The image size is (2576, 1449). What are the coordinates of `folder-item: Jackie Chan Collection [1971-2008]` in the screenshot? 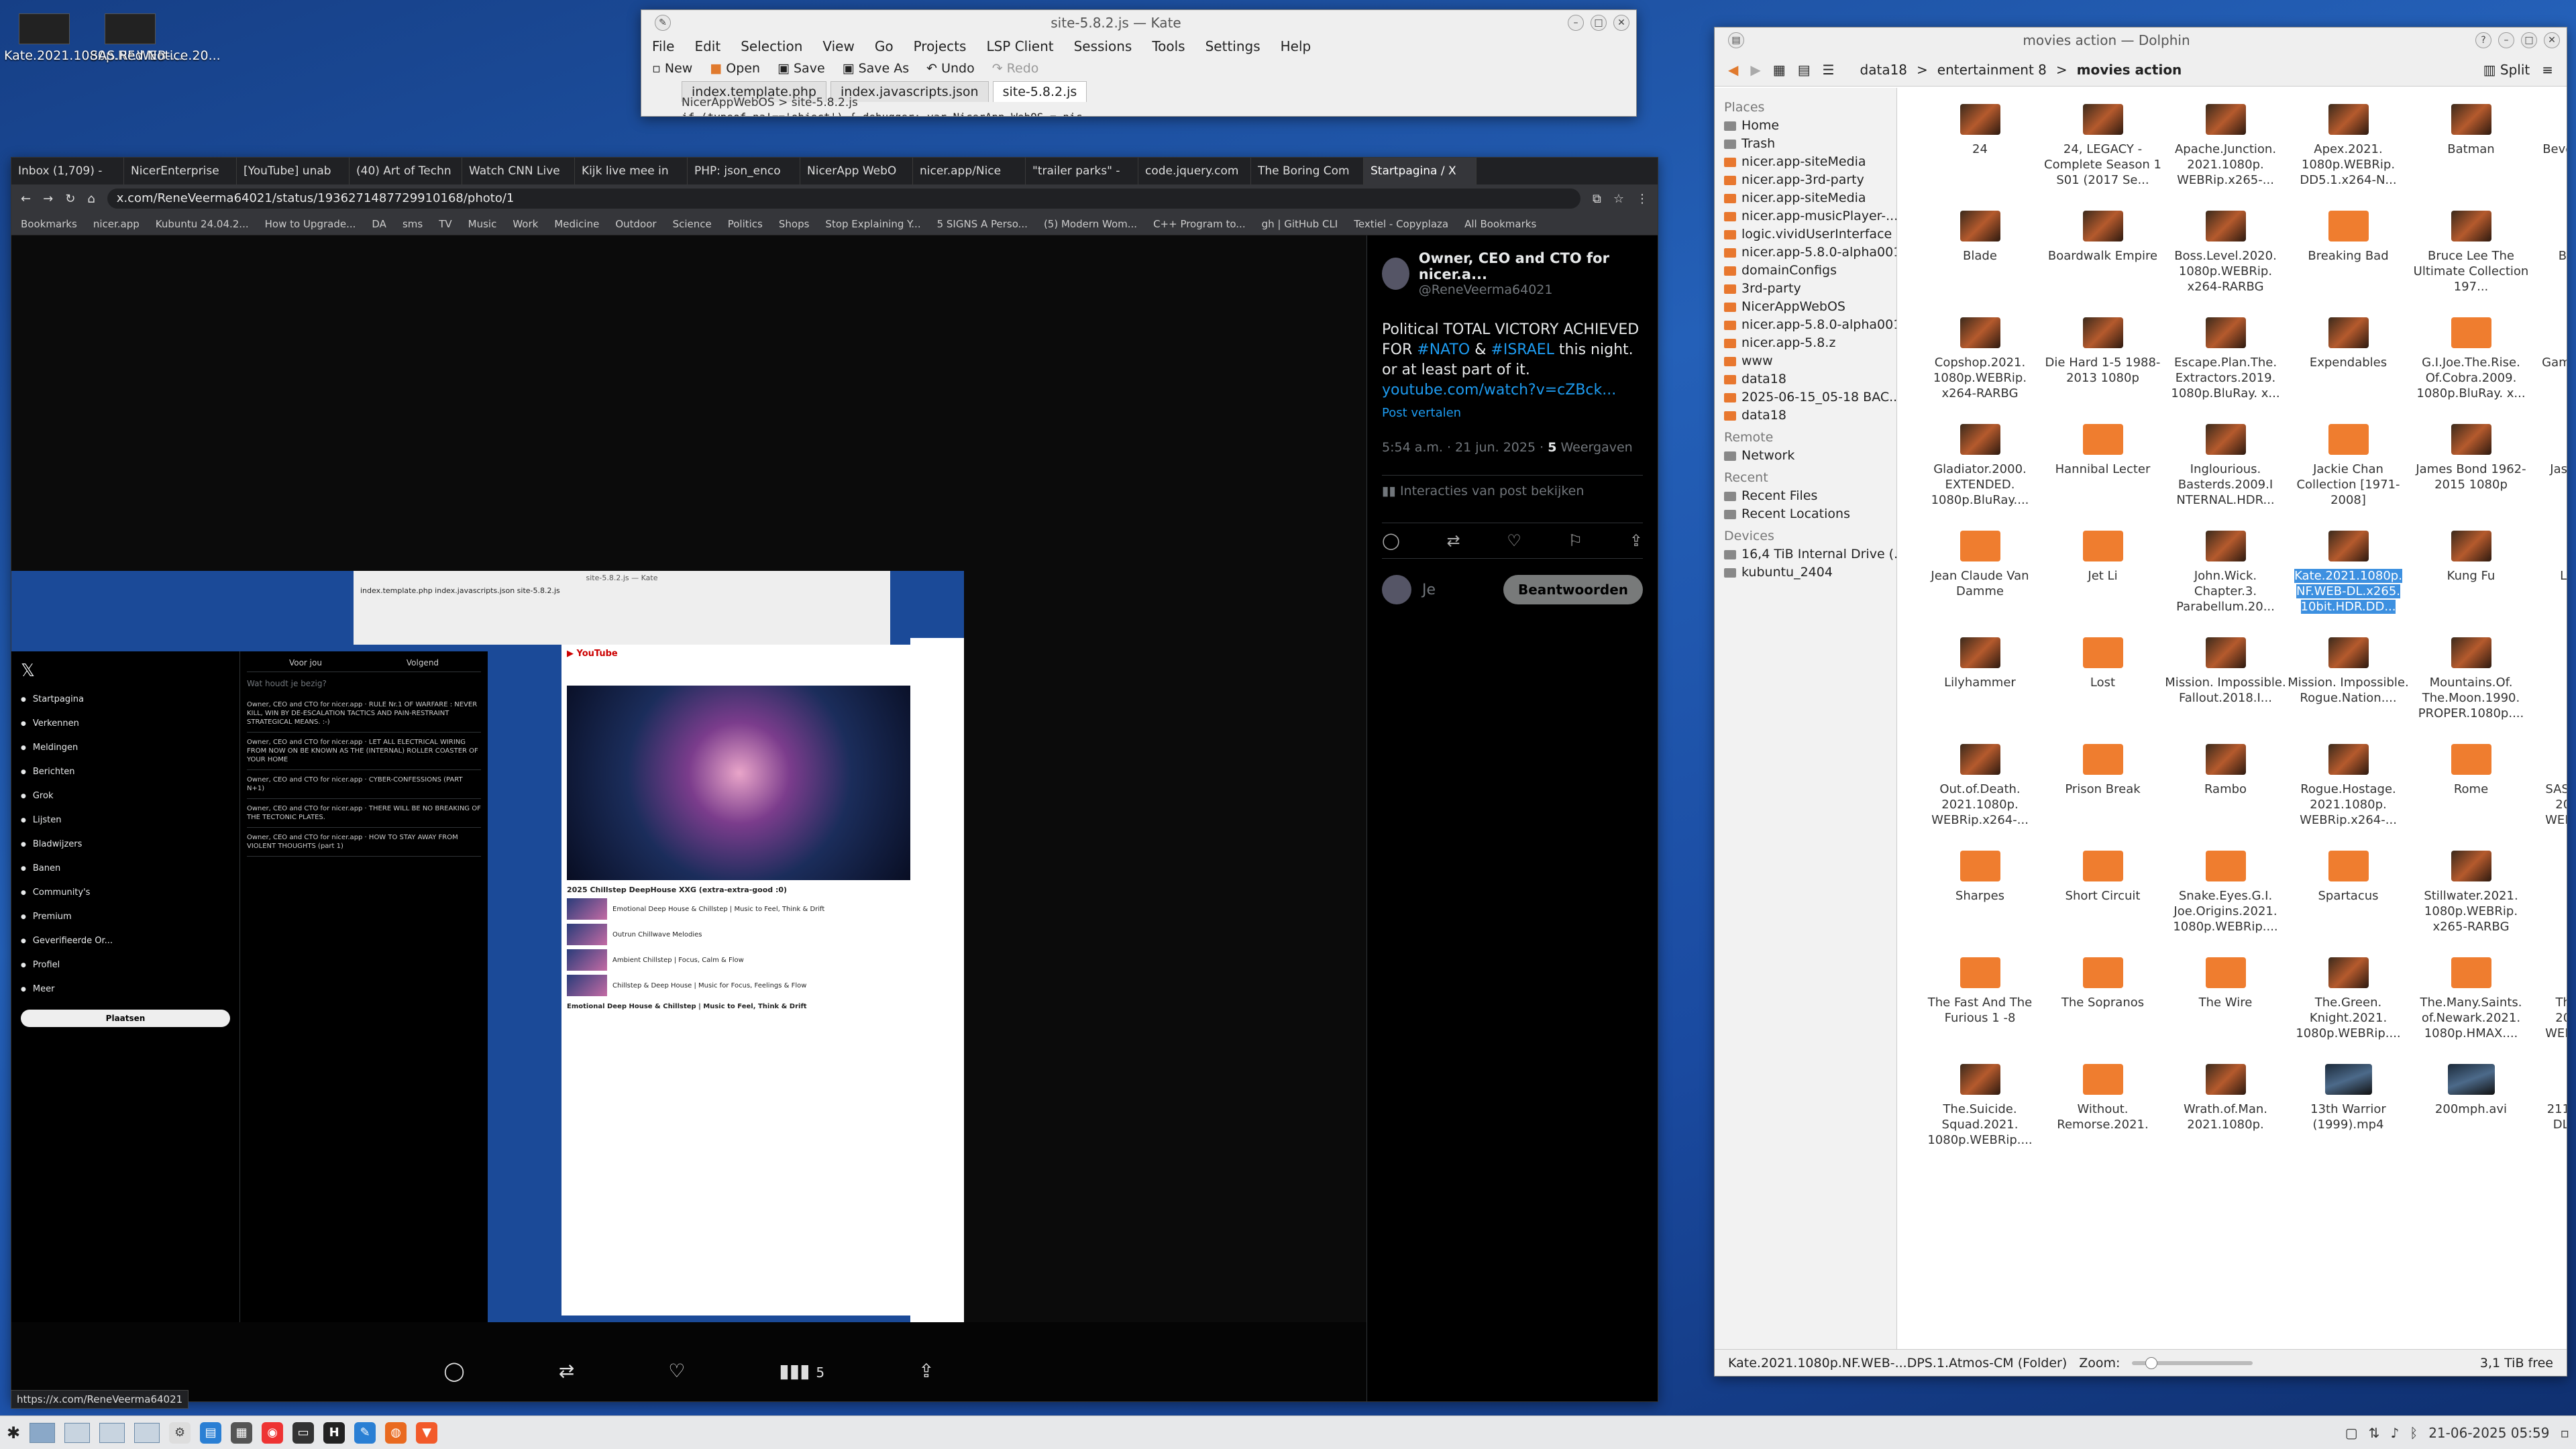 It's located at (2348, 477).